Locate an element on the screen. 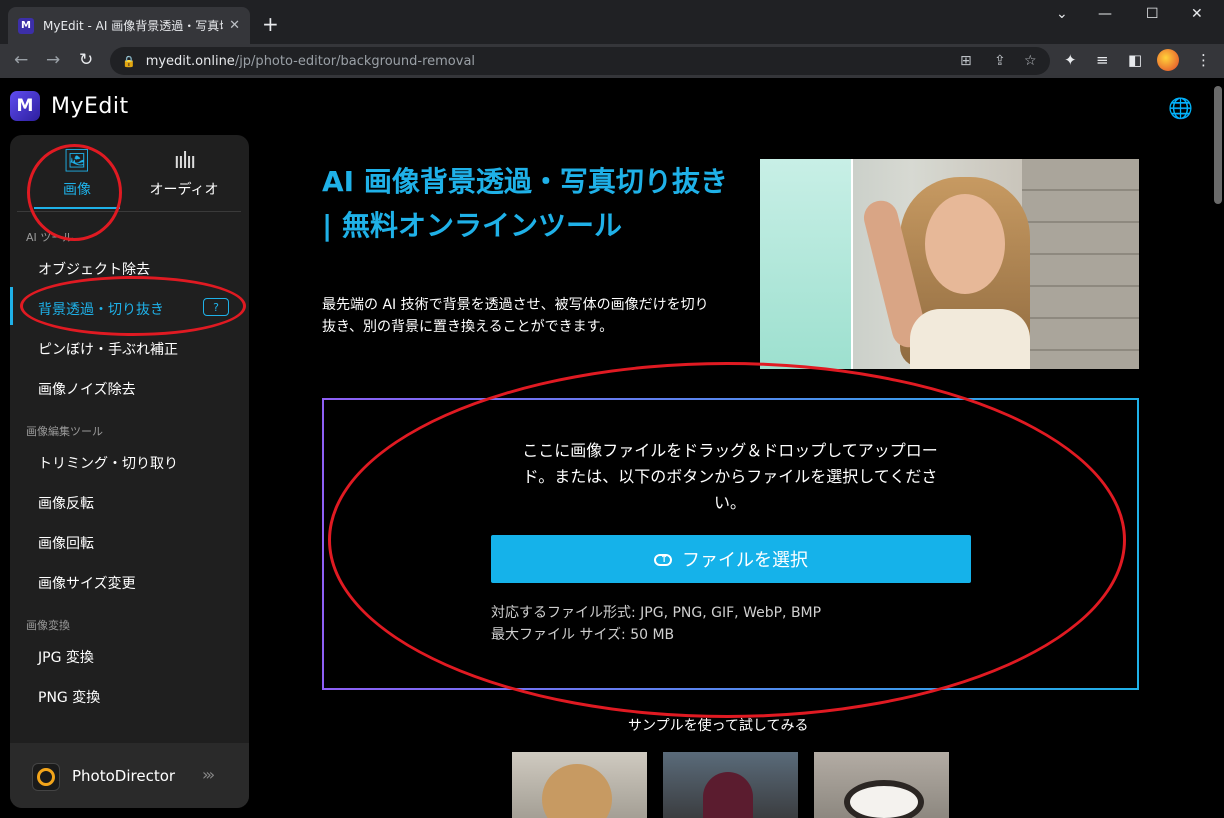 This screenshot has height=818, width=1224. minimize-icon: — is located at coordinates (1105, 14).